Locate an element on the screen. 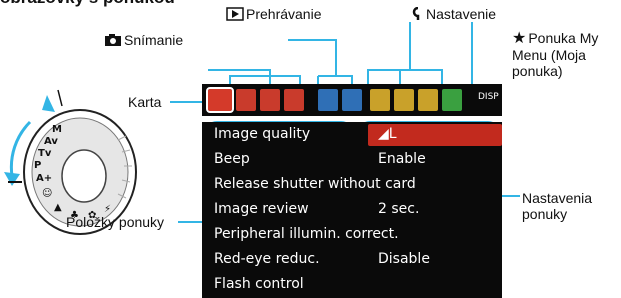 Image resolution: width=621 pixels, height=298 pixels. menu-row: Peripheral illumin. correct. is located at coordinates (352, 235).